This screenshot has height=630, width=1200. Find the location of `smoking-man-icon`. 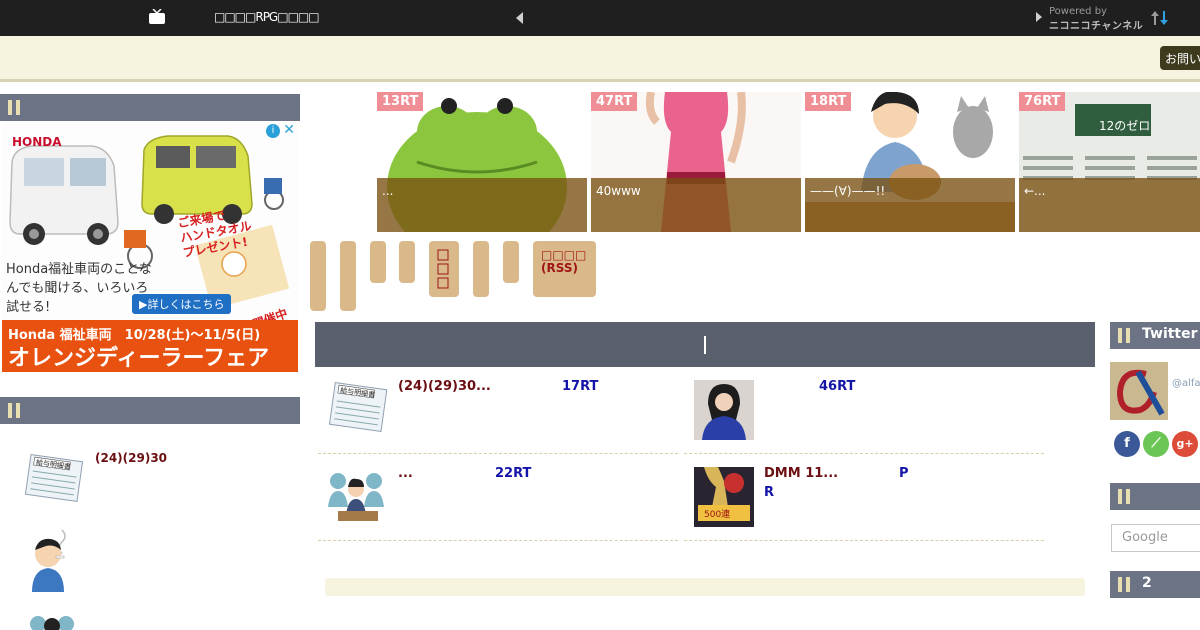

smoking-man-icon is located at coordinates (50, 560).